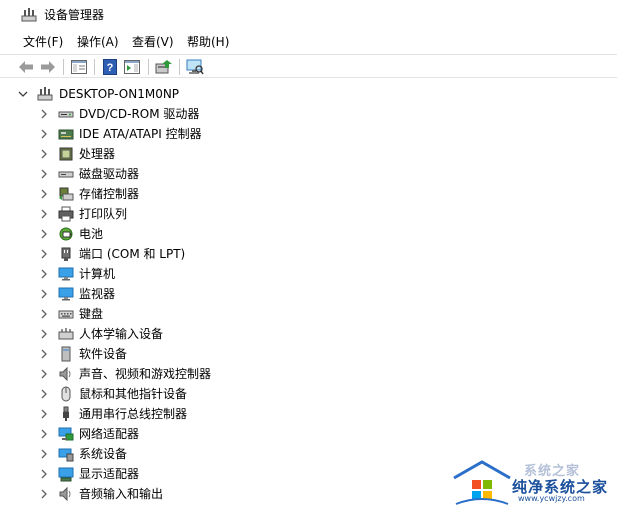  I want to click on tree-category-label: 网络适配器, so click(109, 434).